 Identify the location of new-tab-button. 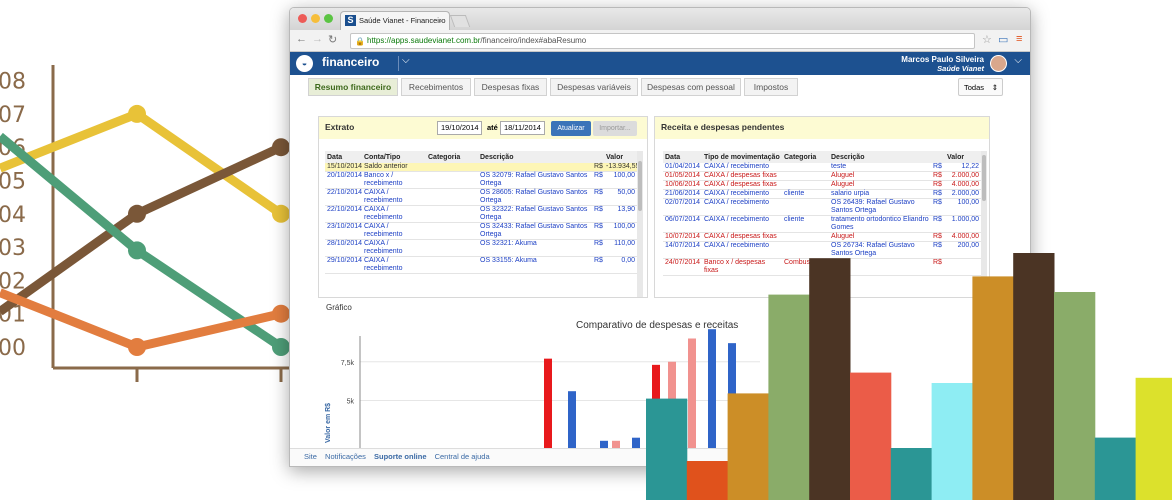
(460, 21).